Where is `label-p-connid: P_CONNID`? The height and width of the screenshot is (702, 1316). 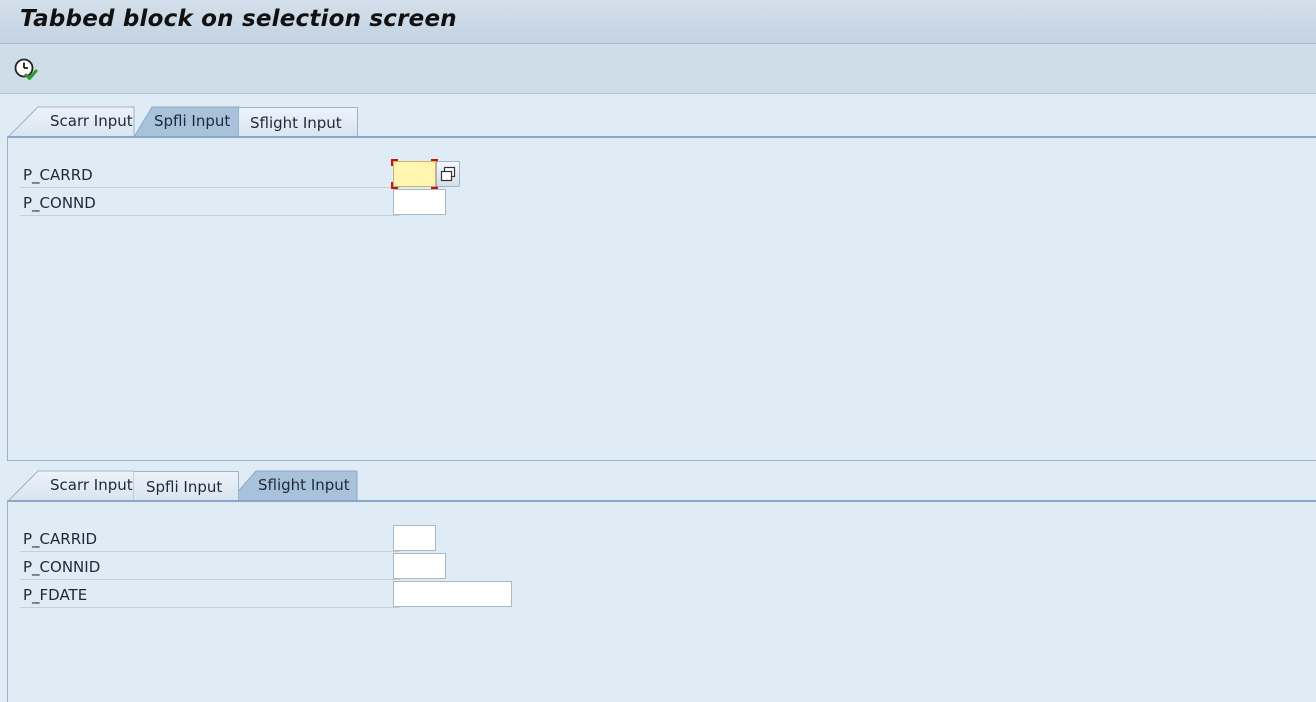
label-p-connid: P_CONNID is located at coordinates (62, 567).